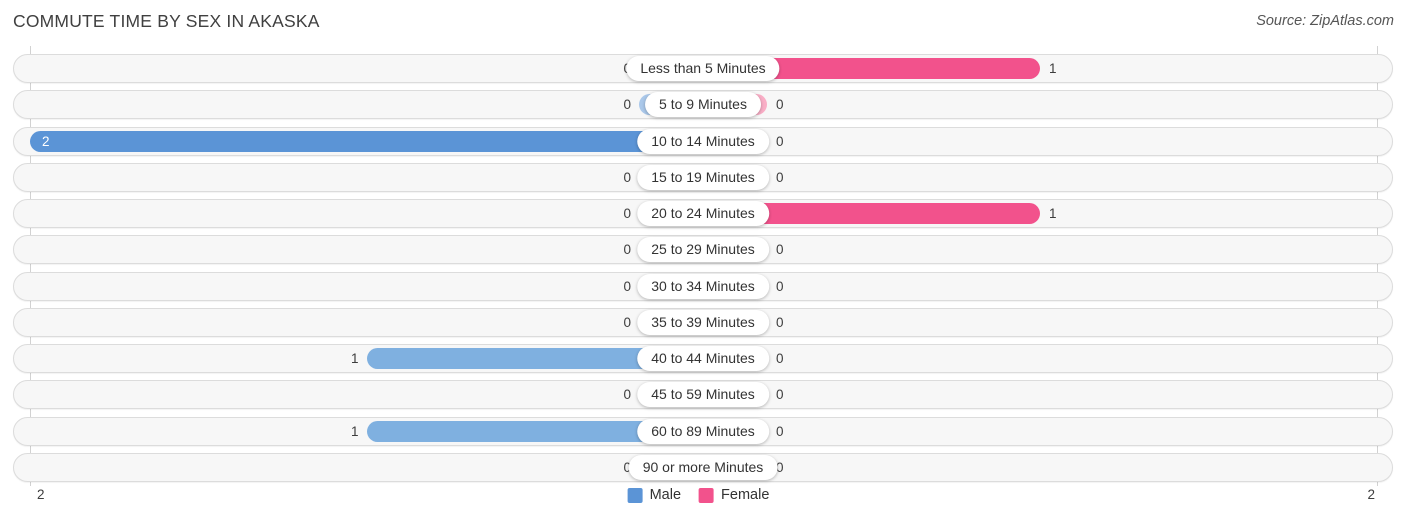 This screenshot has height=523, width=1406. I want to click on source-attribution: Source: ZipAtlas.com, so click(1325, 21).